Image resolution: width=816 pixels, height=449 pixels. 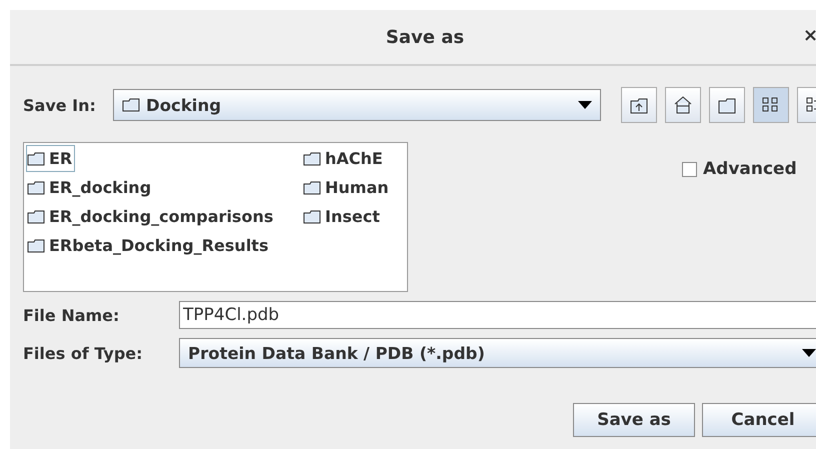 I want to click on folder-item: hAChE, so click(x=344, y=158).